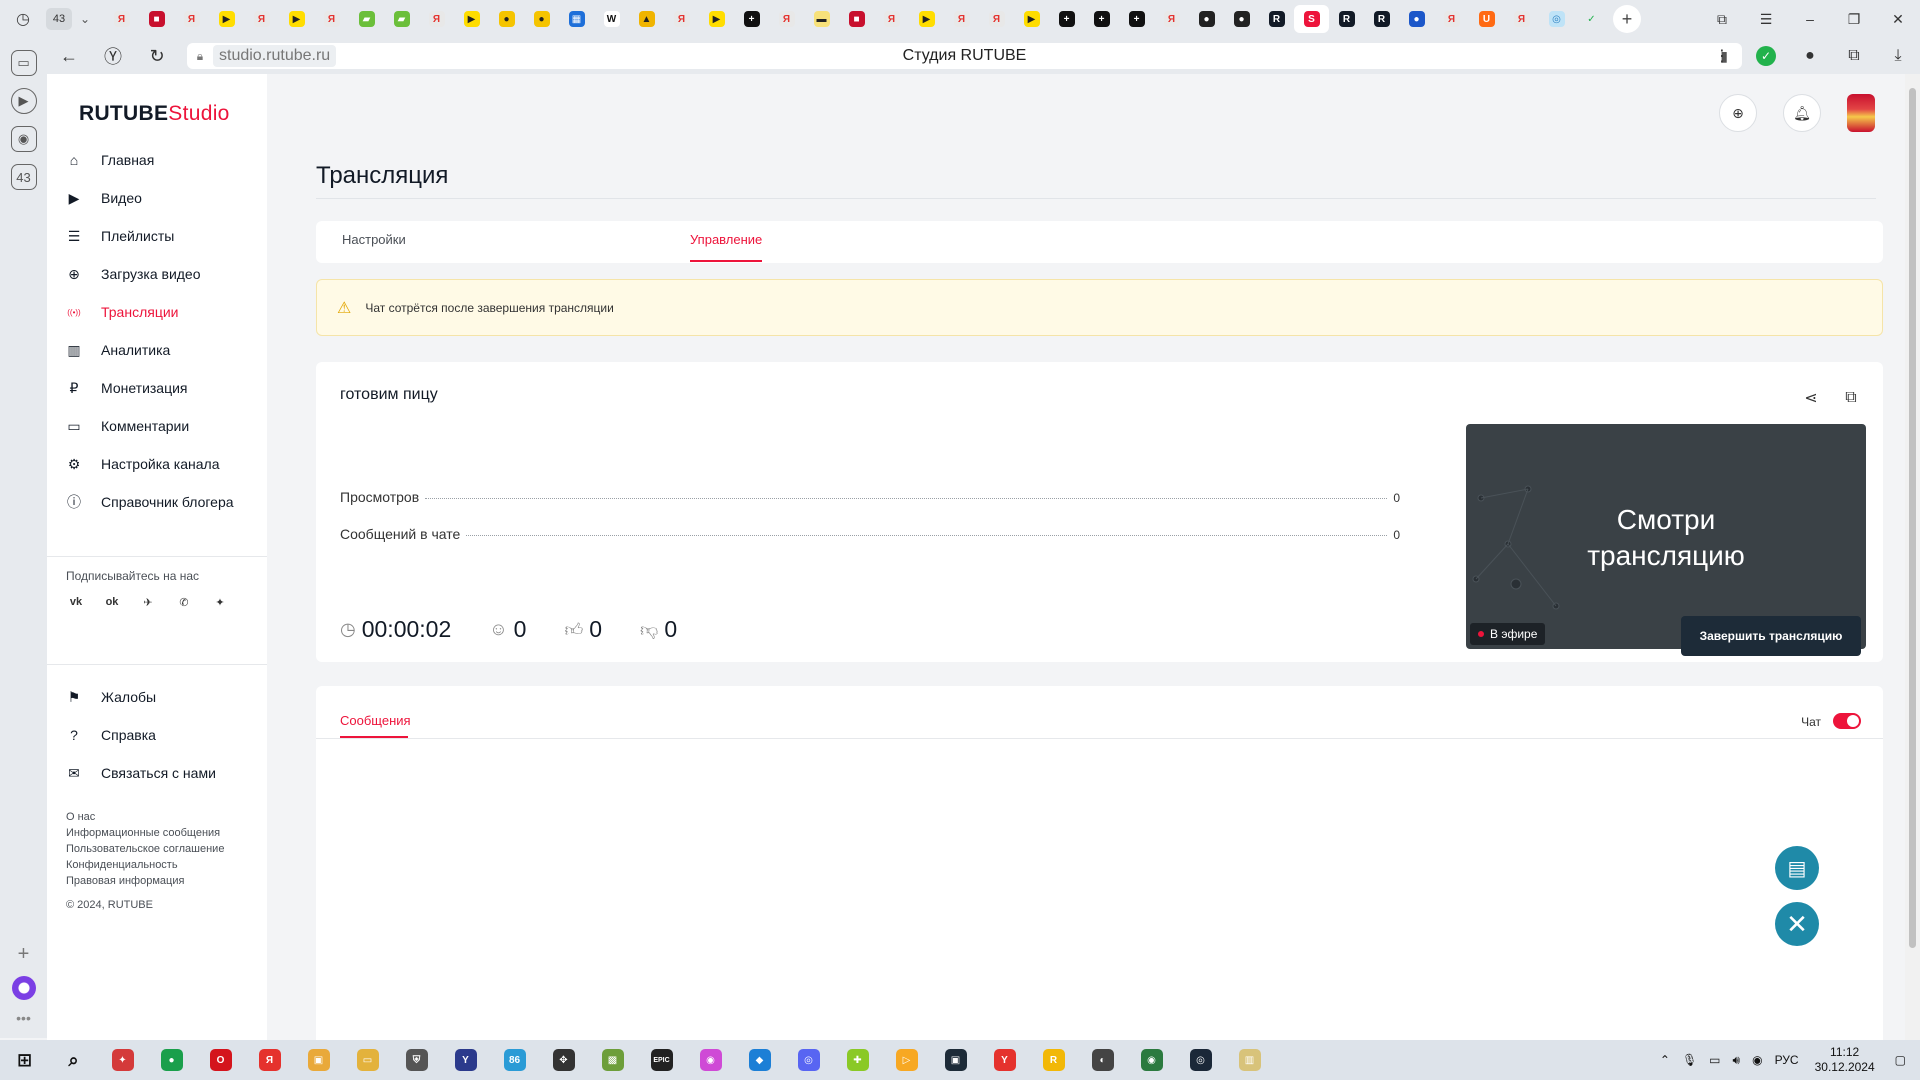  I want to click on browser-tab: ▲, so click(646, 19).